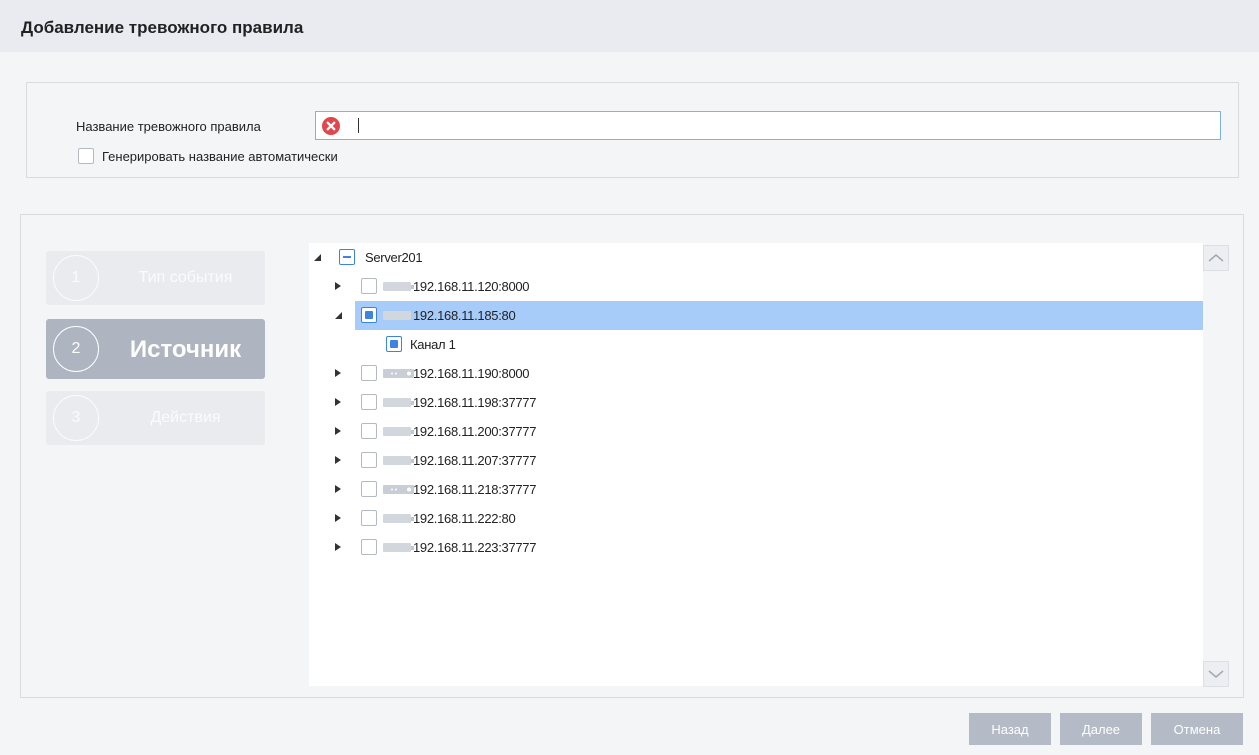  I want to click on auto-name-checkbox, so click(86, 156).